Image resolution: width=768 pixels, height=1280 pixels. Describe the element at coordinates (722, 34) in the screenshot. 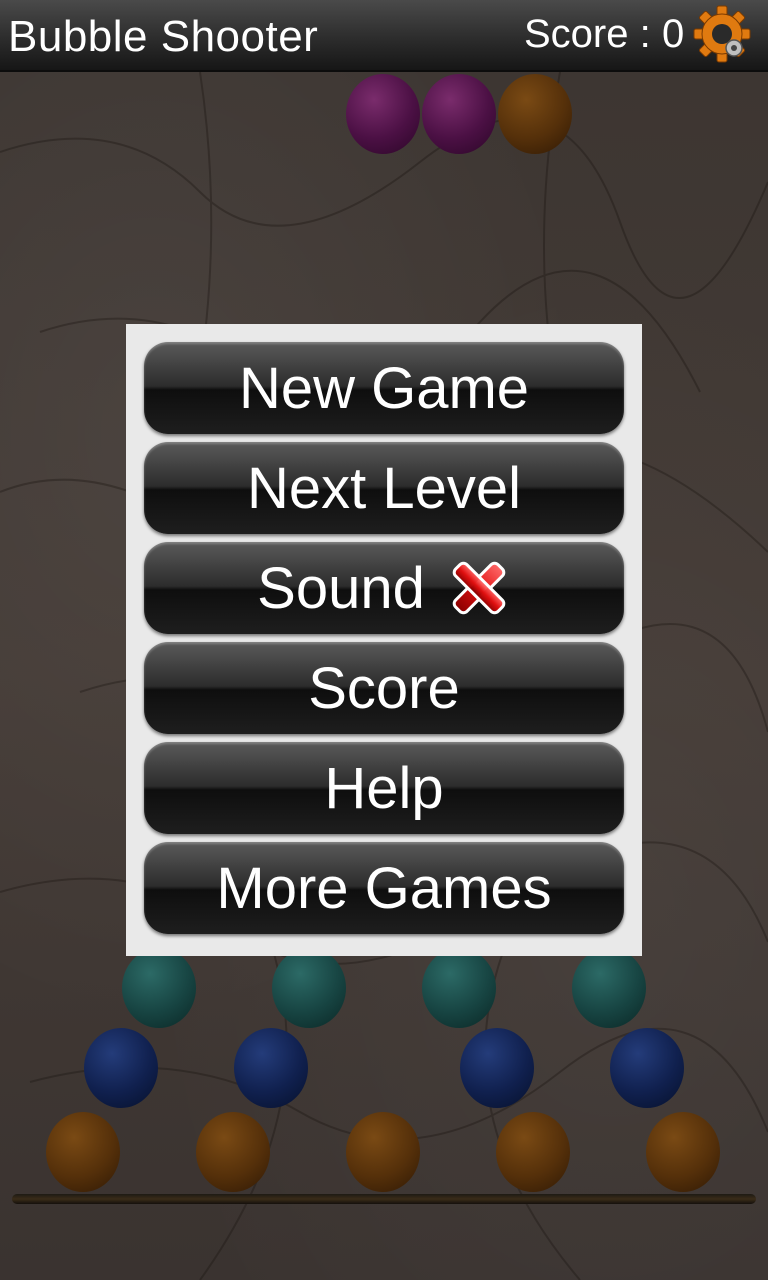

I see `gear-icon` at that location.